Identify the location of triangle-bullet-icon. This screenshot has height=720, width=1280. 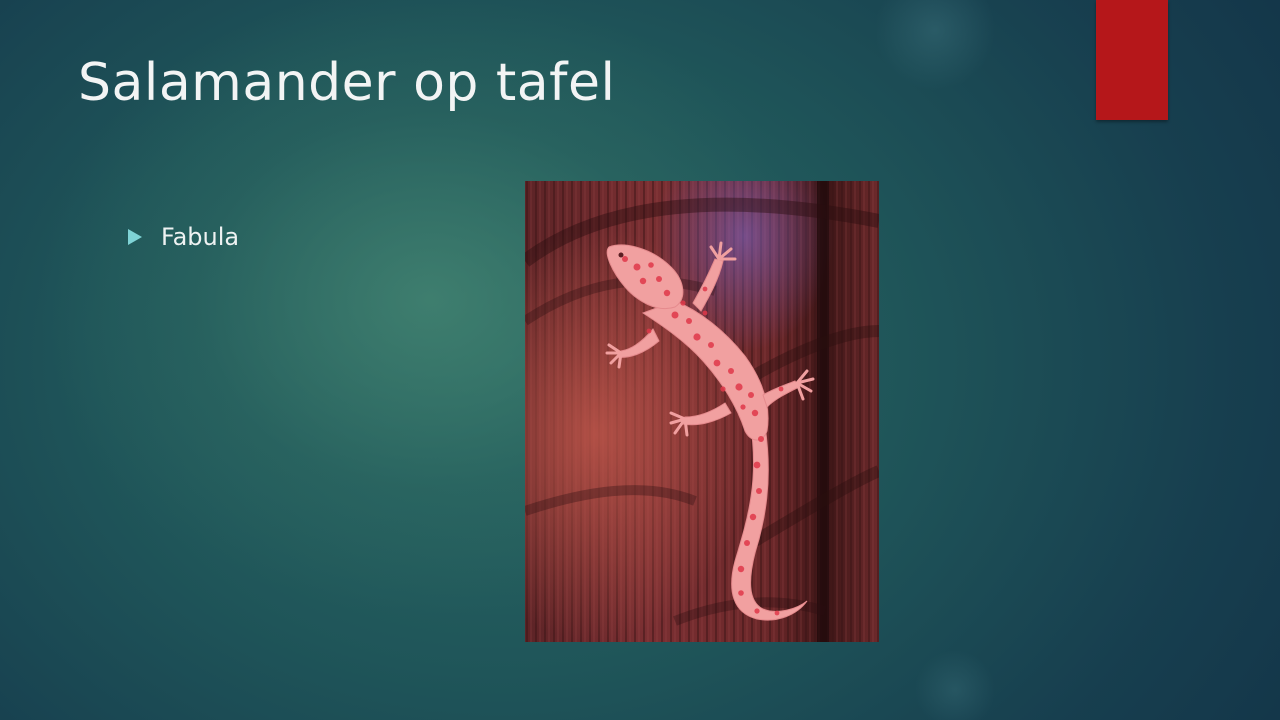
(134, 237).